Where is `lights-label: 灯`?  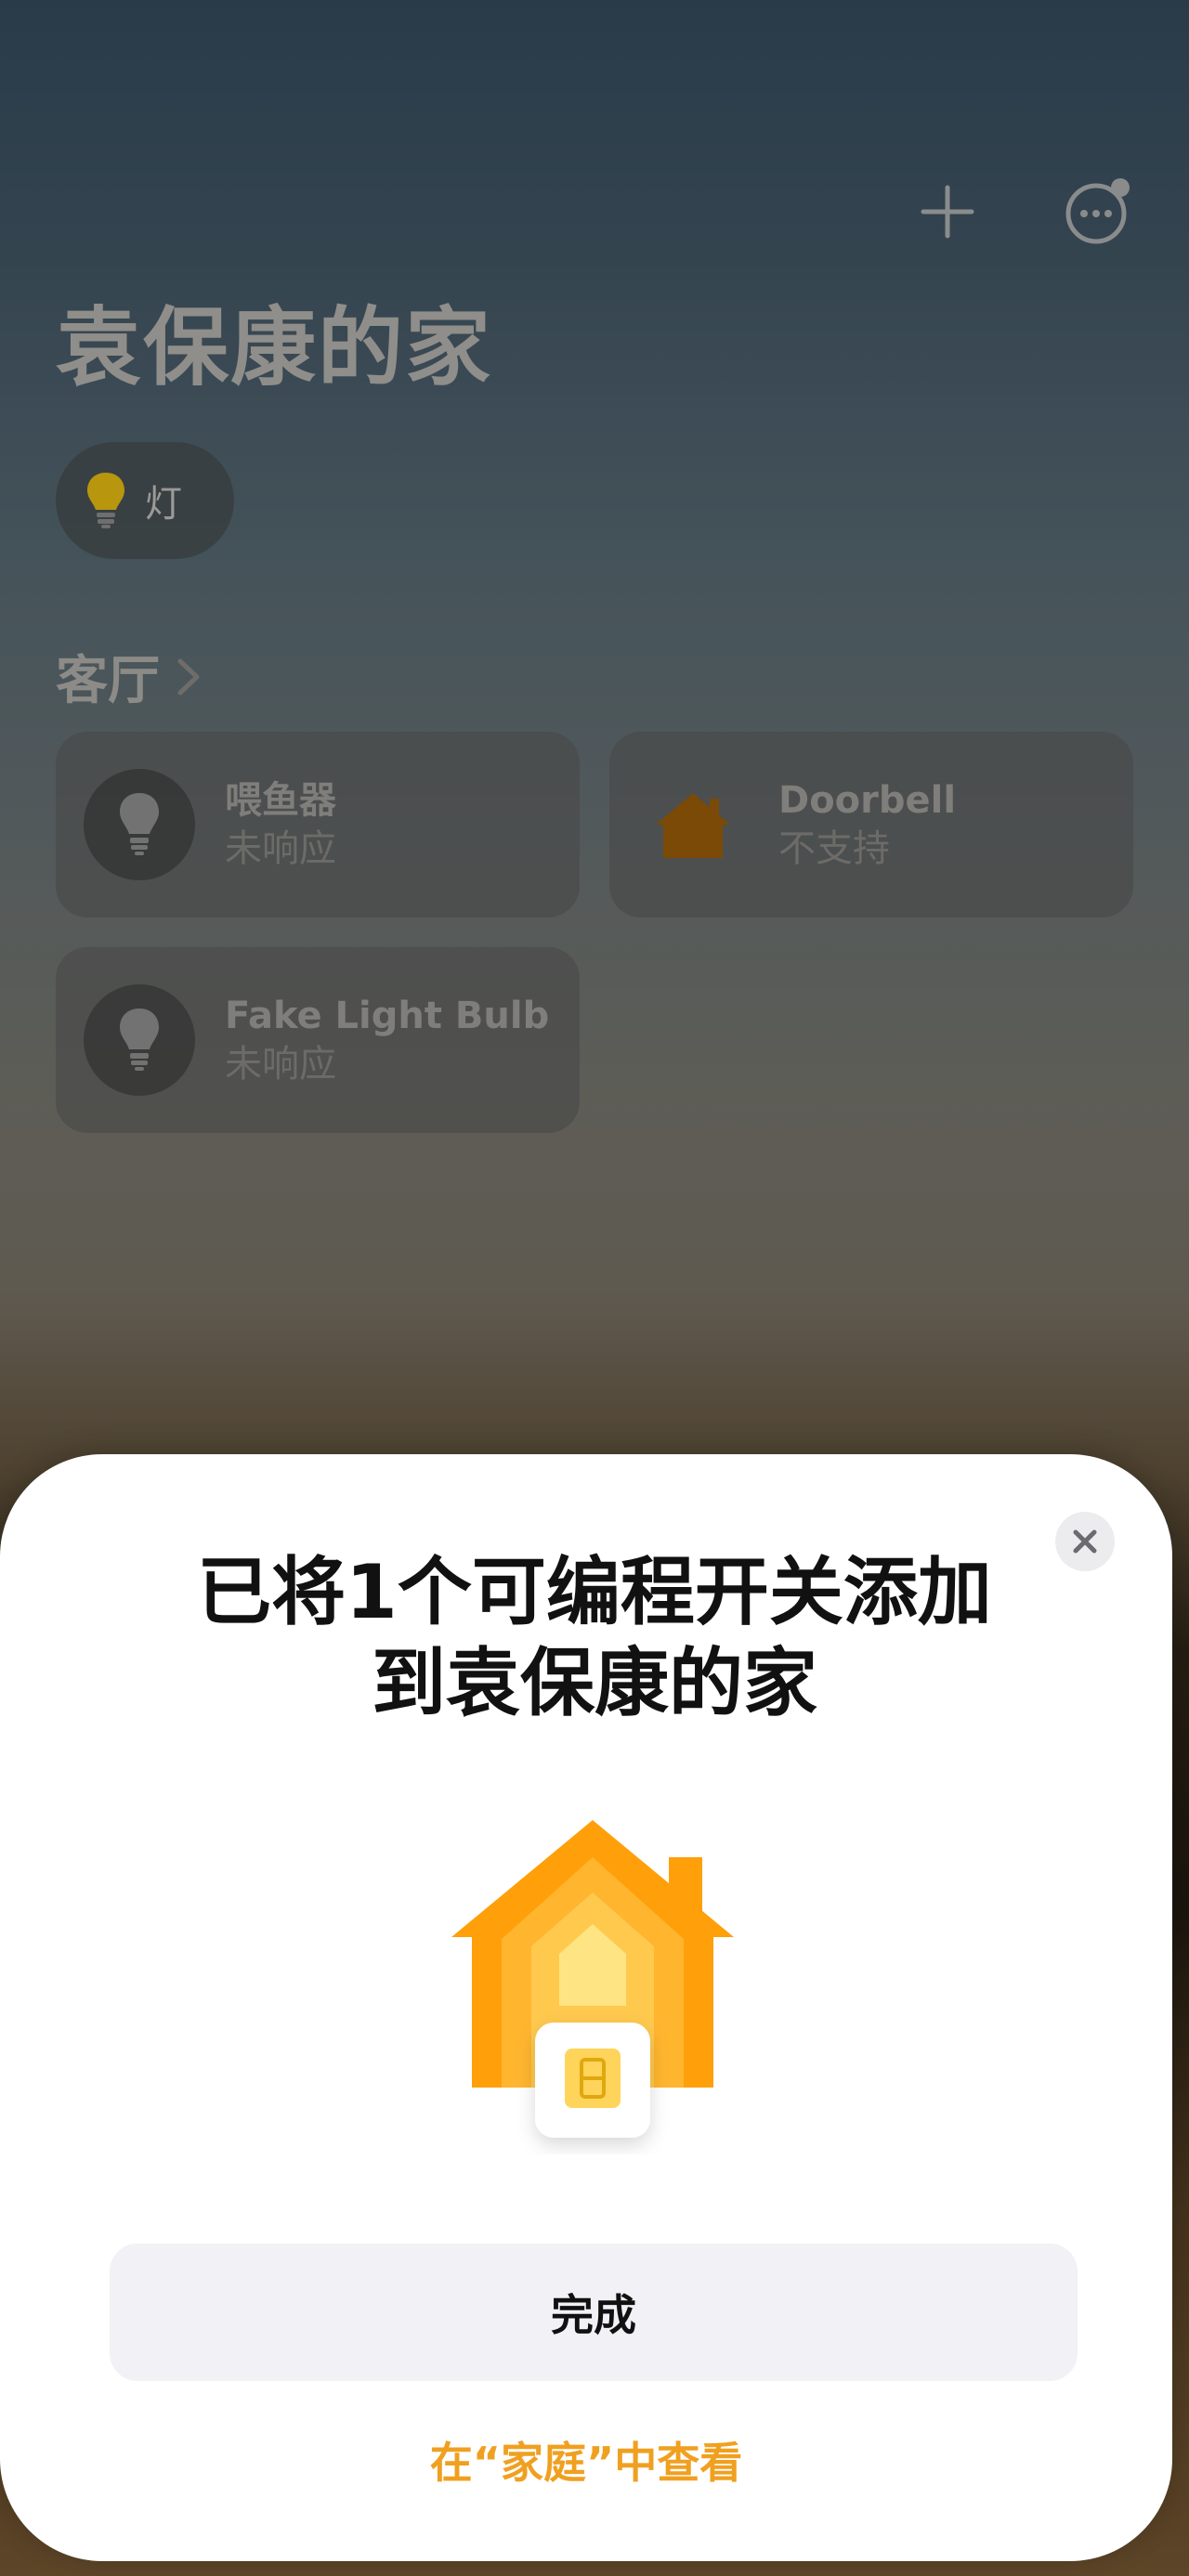 lights-label: 灯 is located at coordinates (163, 505).